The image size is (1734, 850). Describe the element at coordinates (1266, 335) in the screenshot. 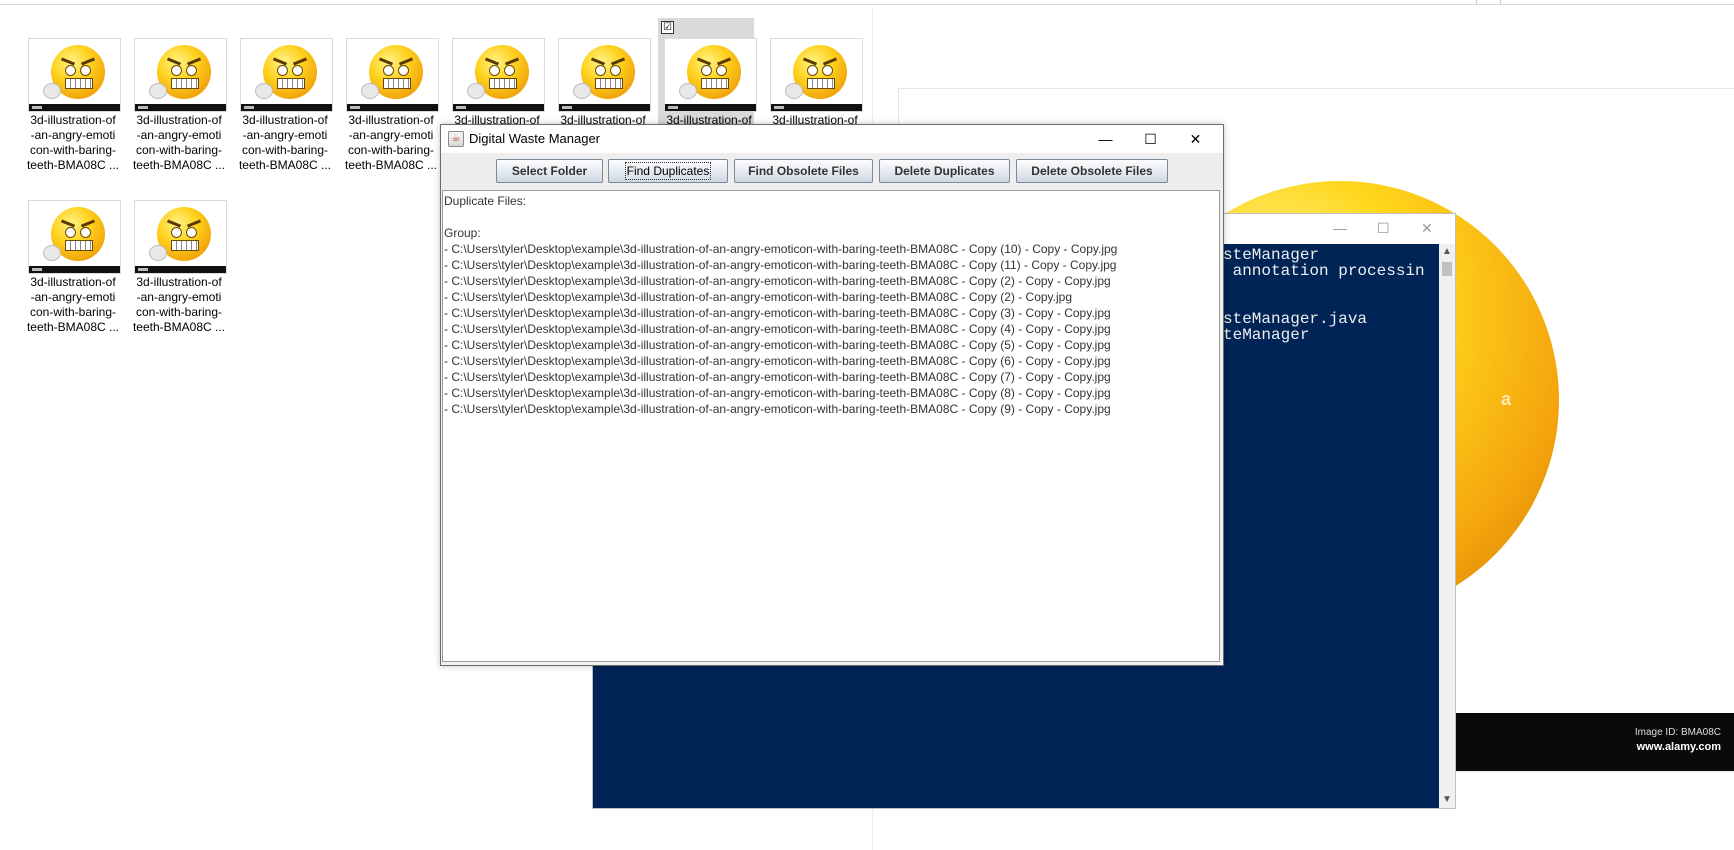

I see `terminal-line: teManager` at that location.